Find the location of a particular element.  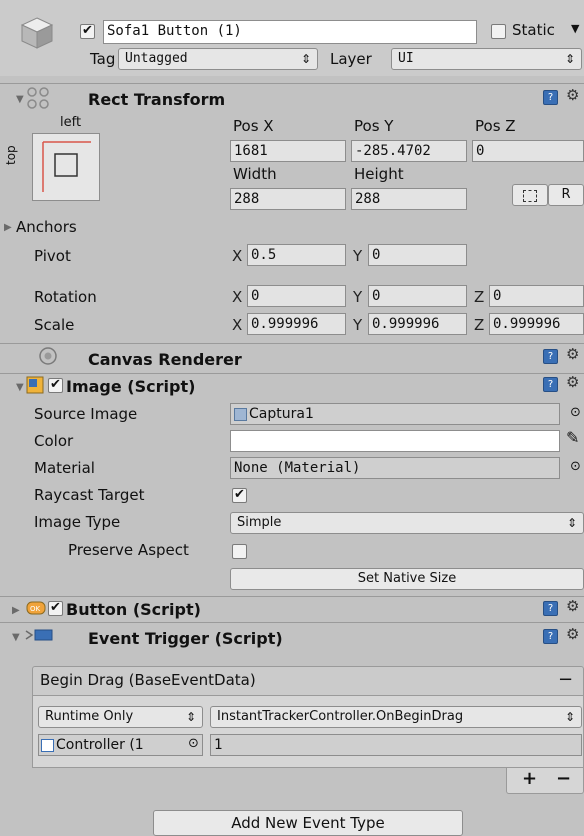

anchor-presets-button is located at coordinates (66, 167).